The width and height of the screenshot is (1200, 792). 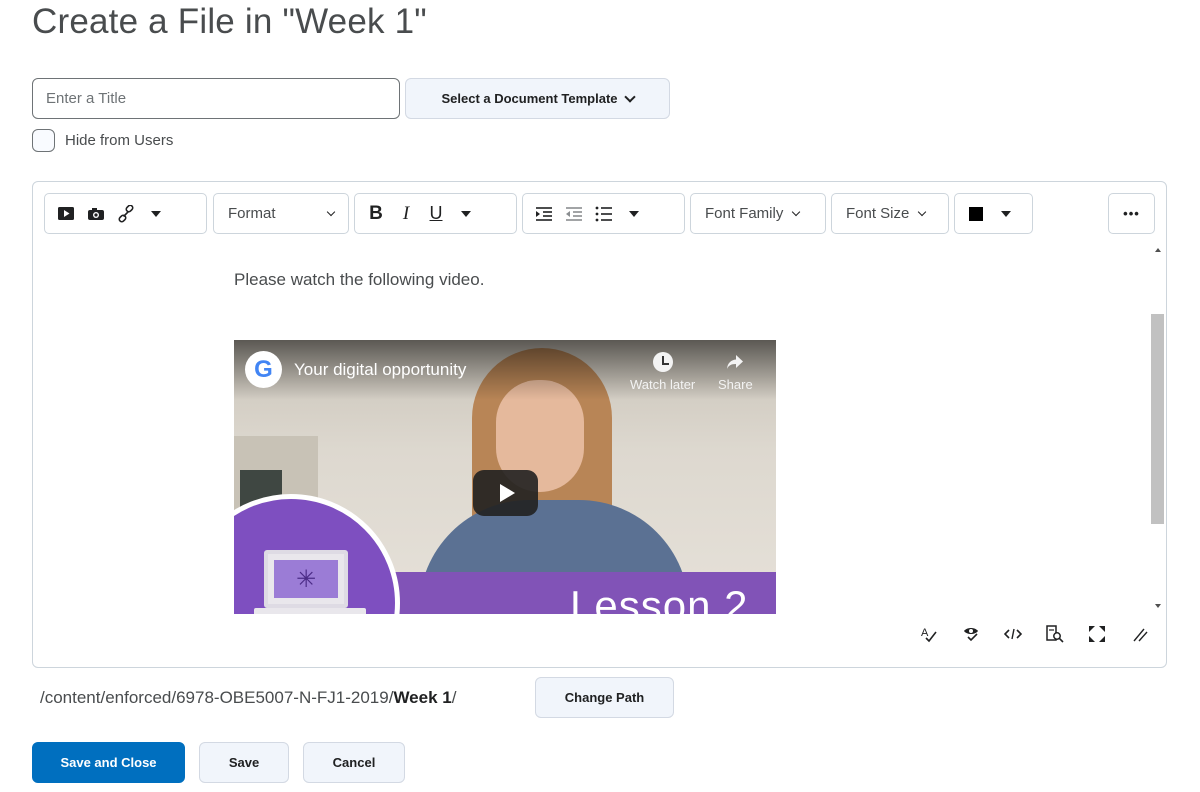 I want to click on camera-icon, so click(x=96, y=213).